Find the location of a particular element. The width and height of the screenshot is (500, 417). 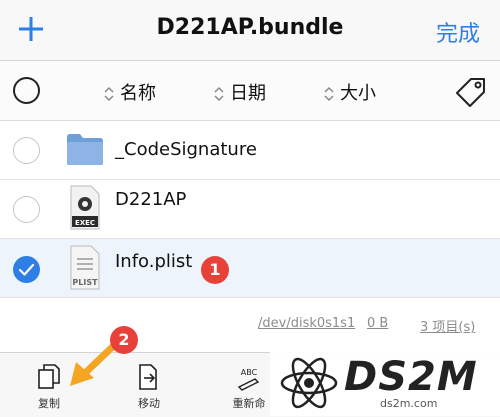

step-badge: 1 is located at coordinates (215, 270).